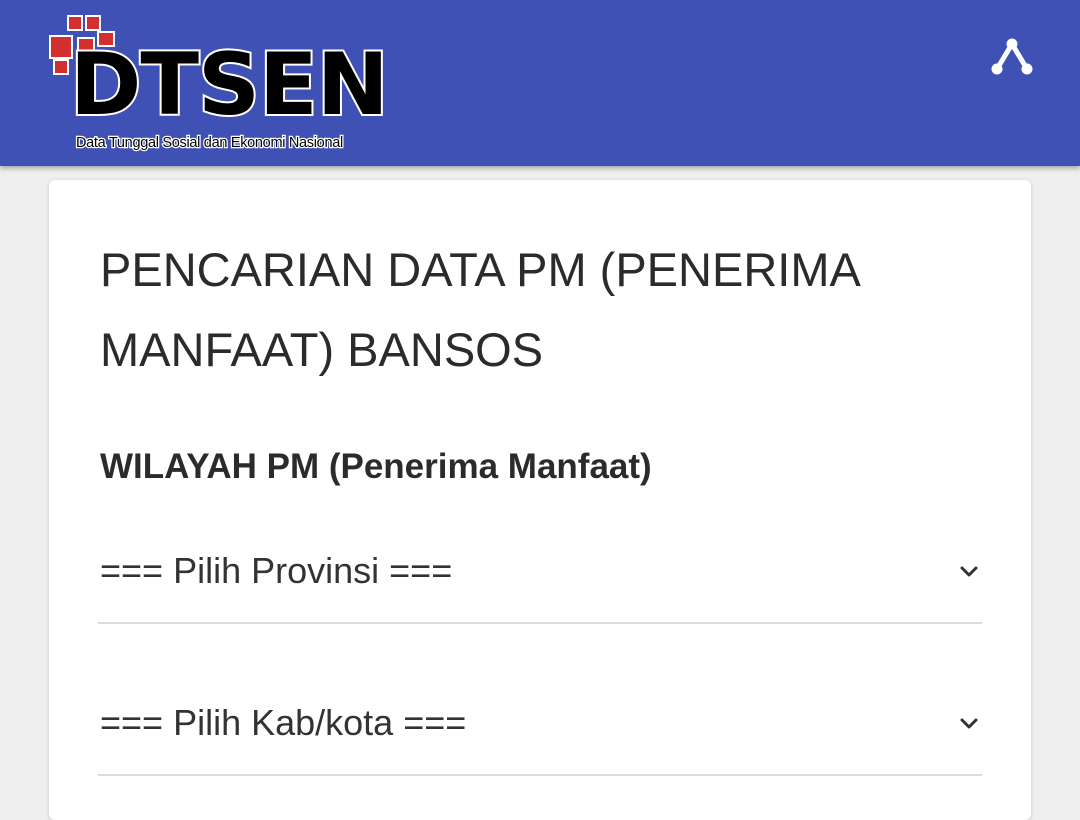  Describe the element at coordinates (210, 143) in the screenshot. I see `logo-tagline: Data Tunggal Sosial dan Ekonomi Nasional` at that location.